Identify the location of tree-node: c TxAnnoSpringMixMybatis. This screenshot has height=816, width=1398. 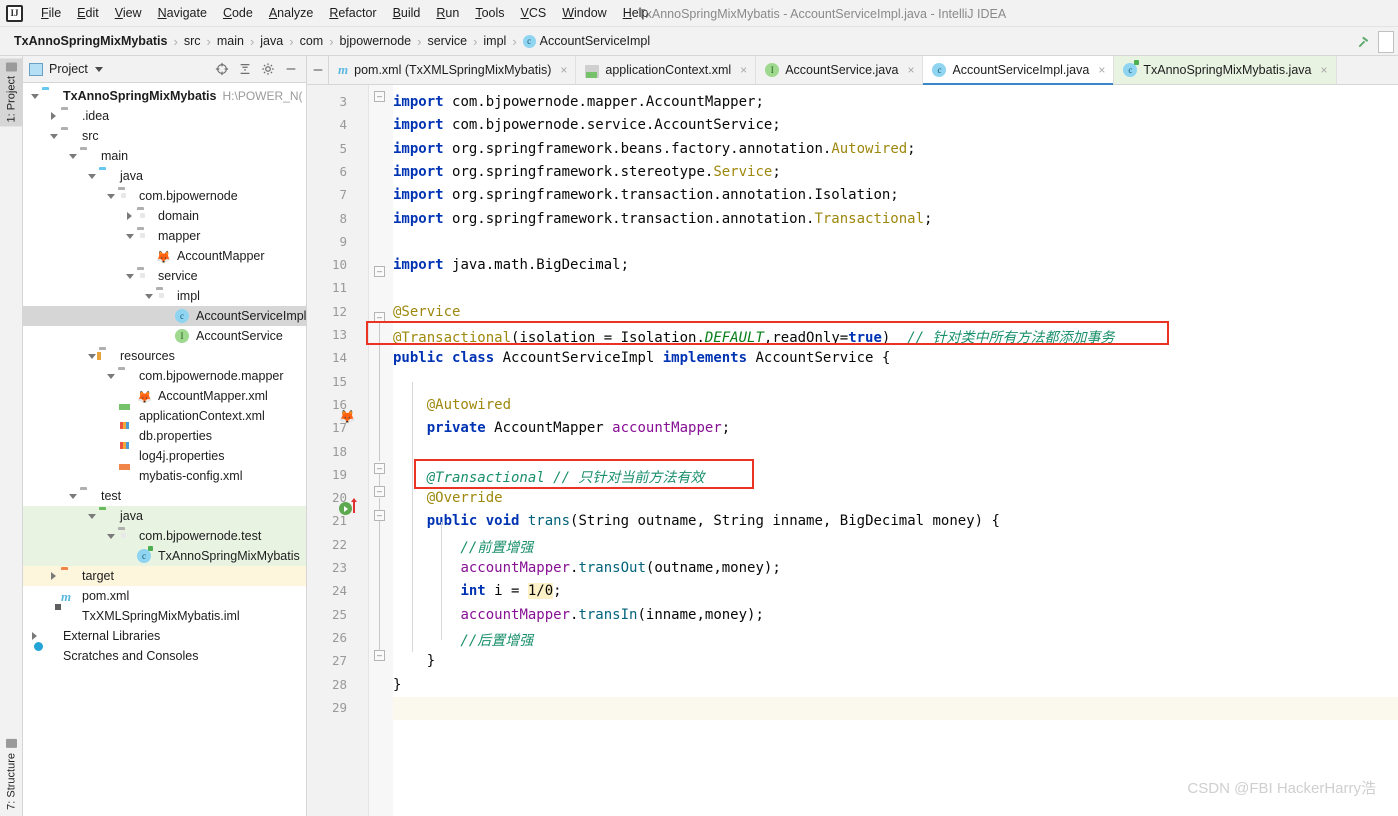
(164, 556).